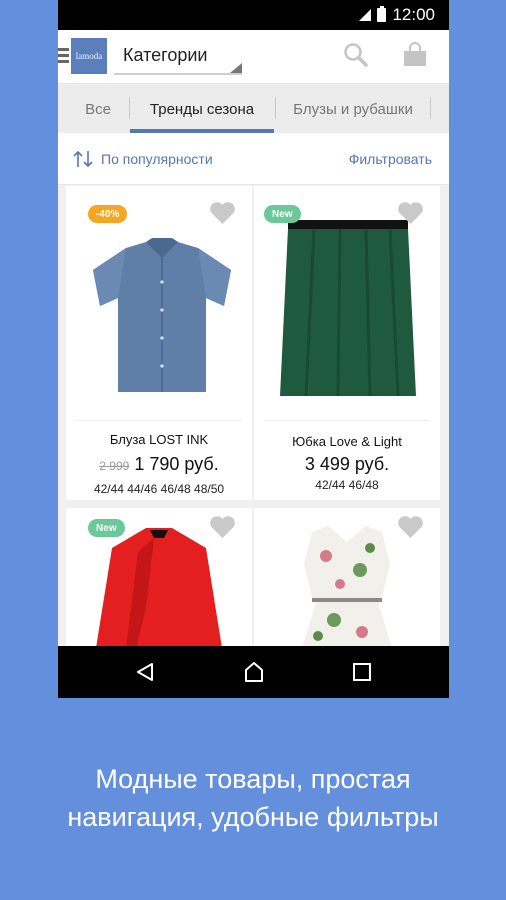 Image resolution: width=506 pixels, height=900 pixels. What do you see at coordinates (98, 109) in the screenshot?
I see `tab-all: Все` at bounding box center [98, 109].